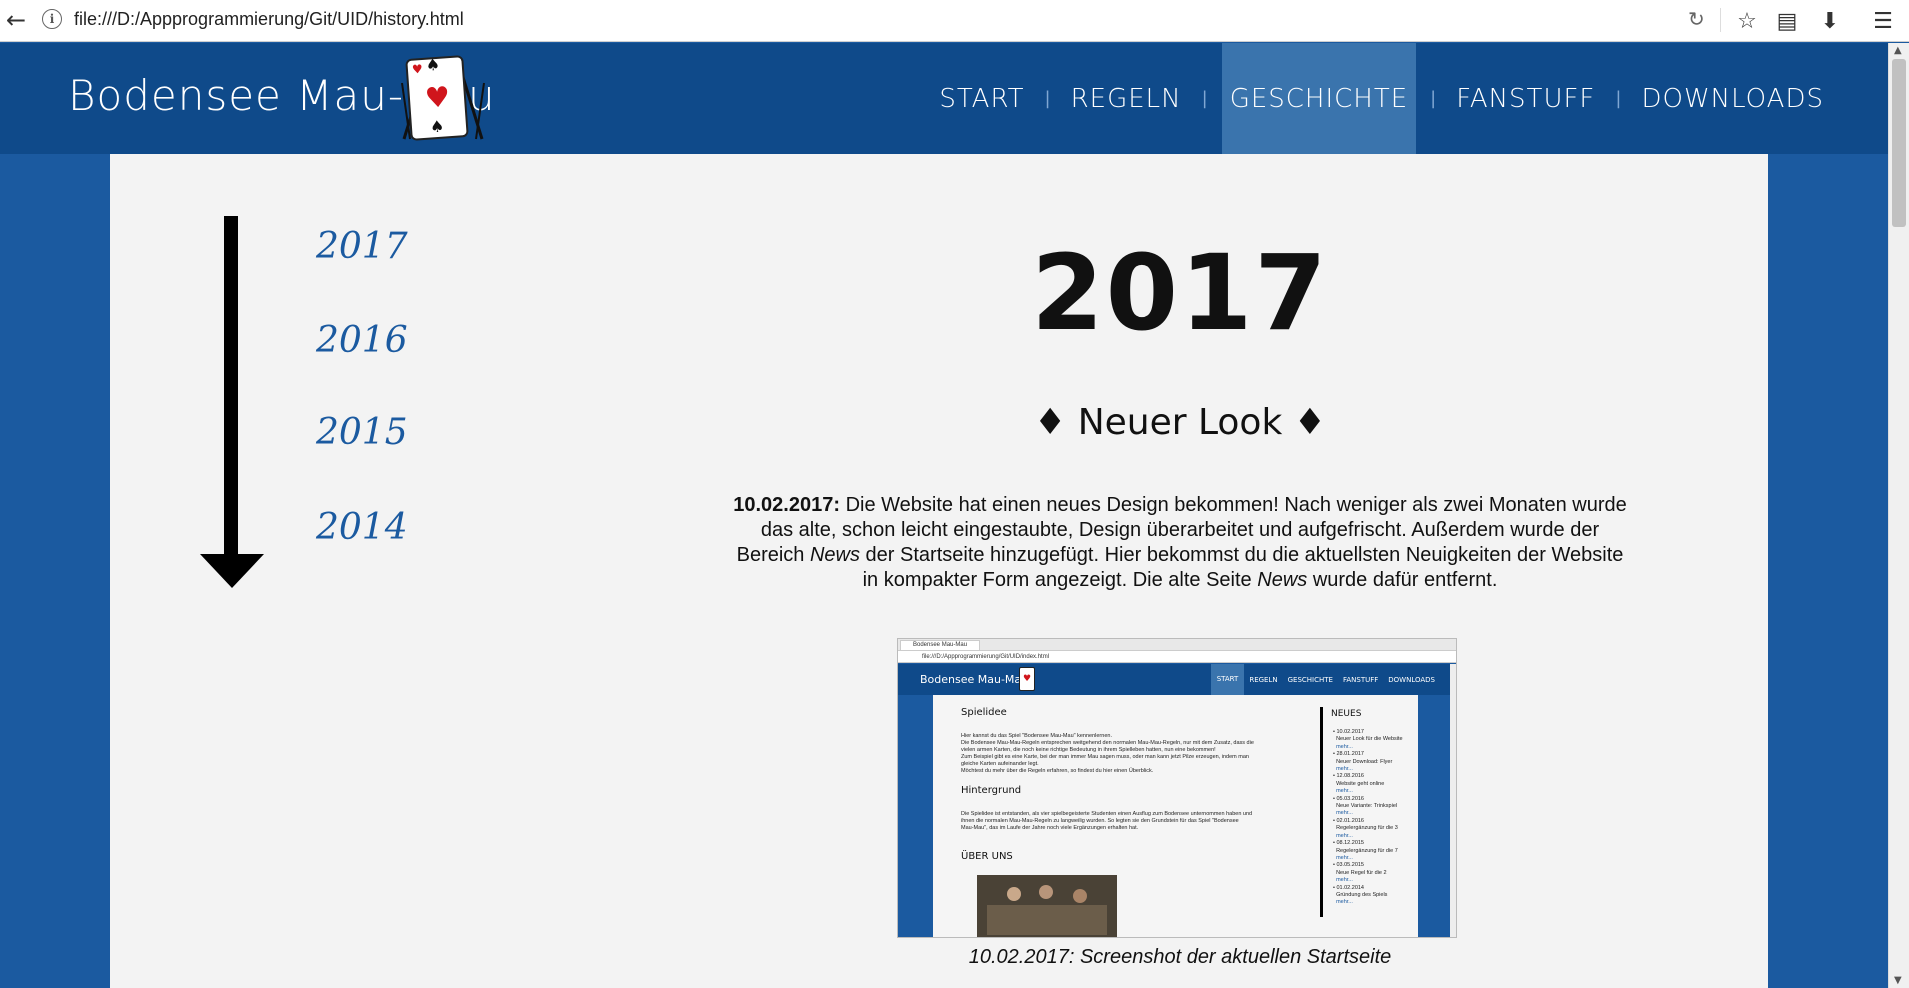 This screenshot has width=1909, height=988. I want to click on shot-tab: Bodensee Mau-Mau, so click(940, 645).